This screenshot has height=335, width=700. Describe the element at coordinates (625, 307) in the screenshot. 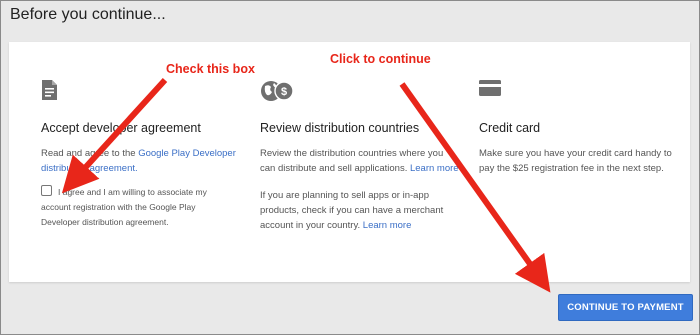

I see `continue-to-payment-button: CONTINUE TO PAYMENT` at that location.